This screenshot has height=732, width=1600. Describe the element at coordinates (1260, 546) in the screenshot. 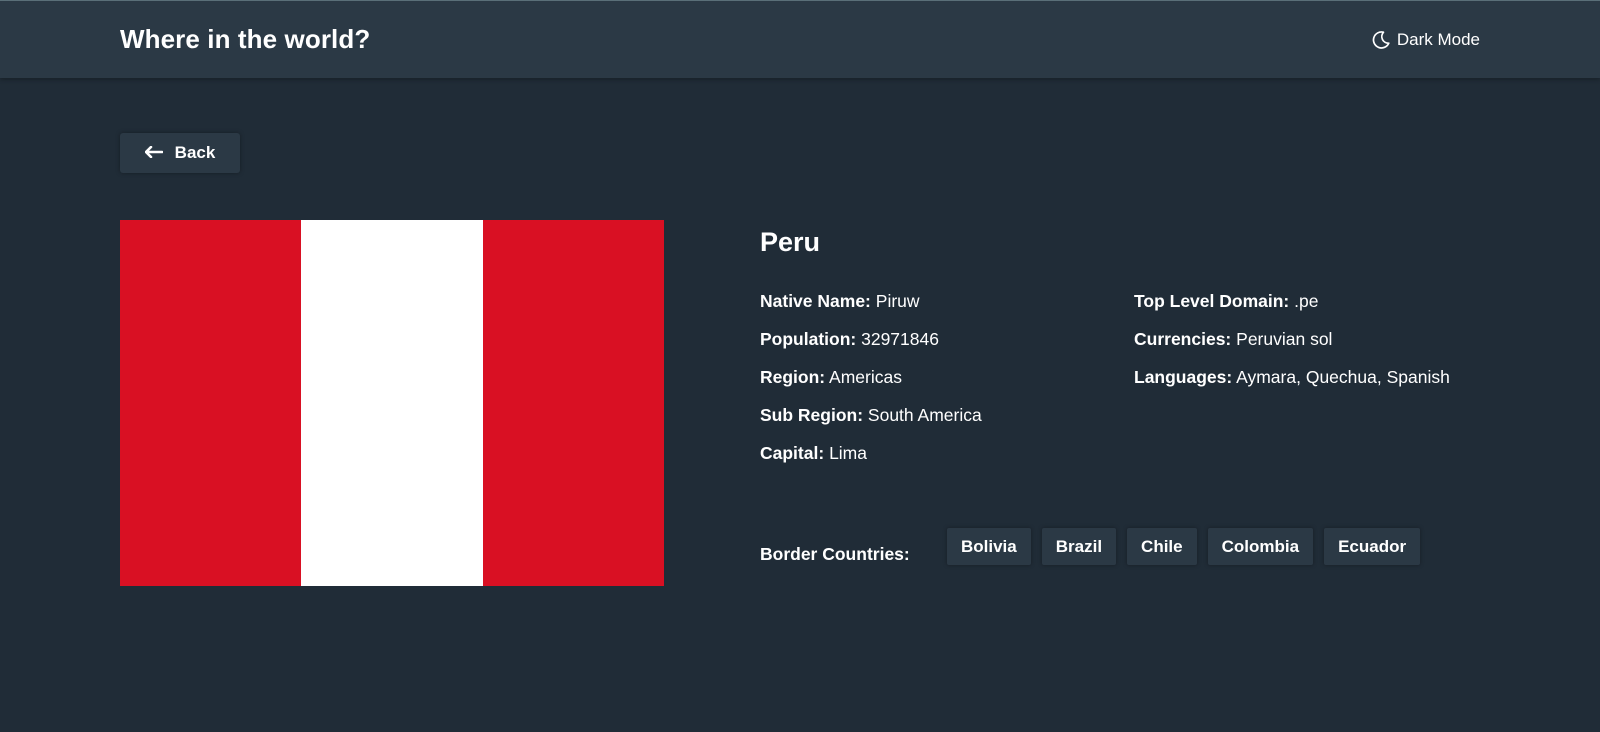

I see `border-country-button: Colombia` at that location.